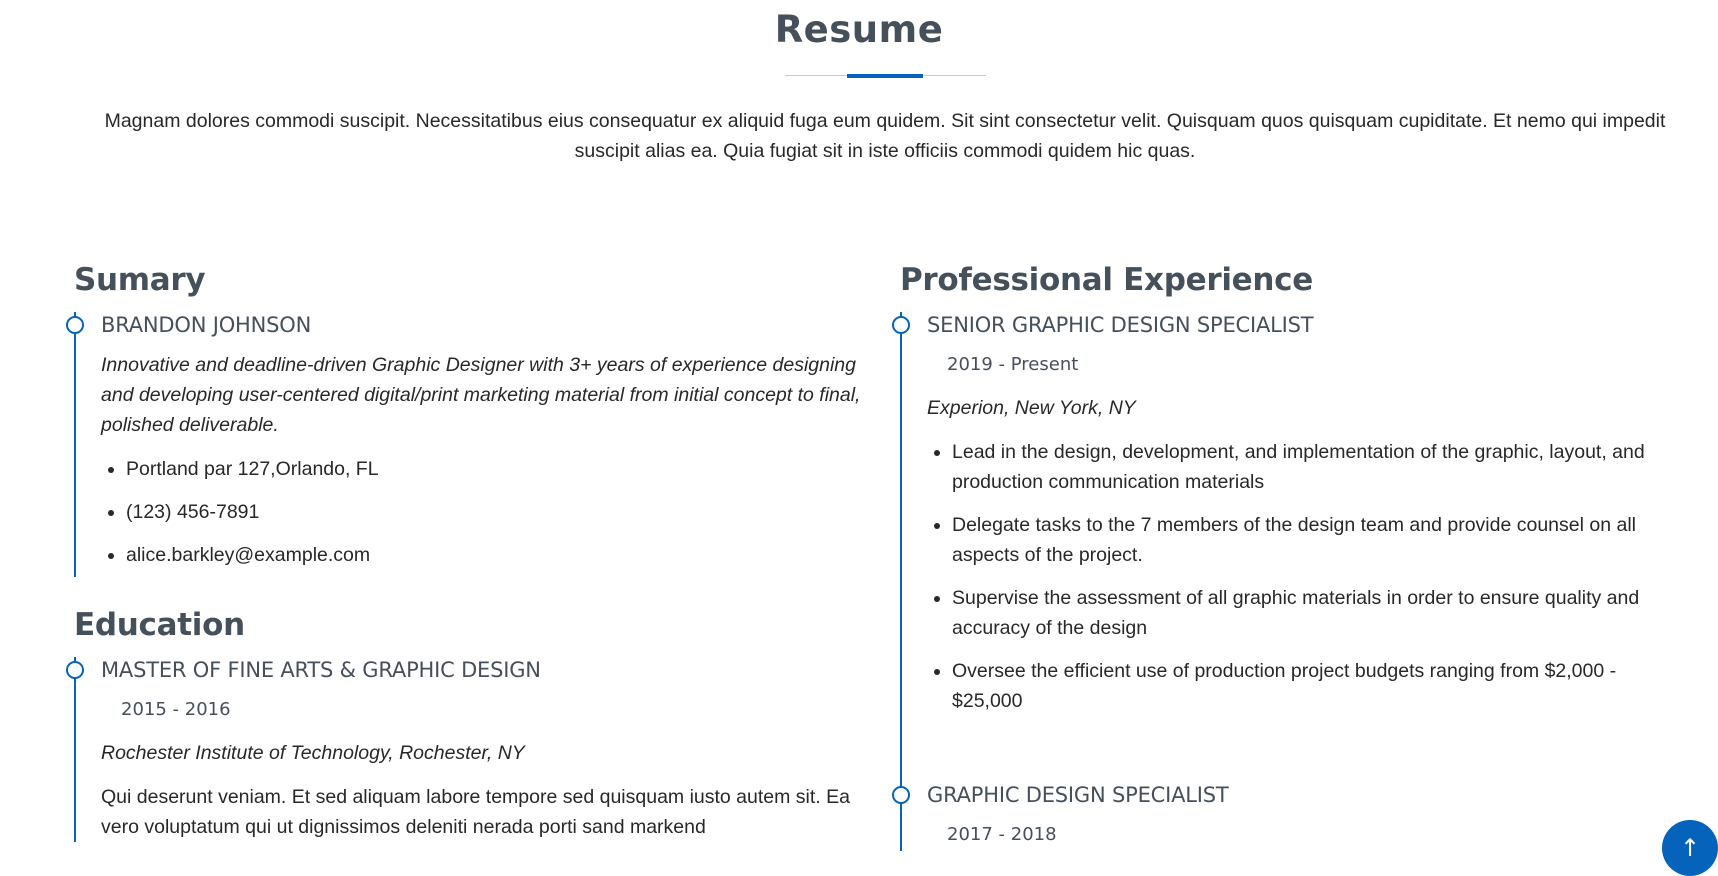 This screenshot has height=876, width=1718. I want to click on arrow-up-icon: ↑, so click(1690, 848).